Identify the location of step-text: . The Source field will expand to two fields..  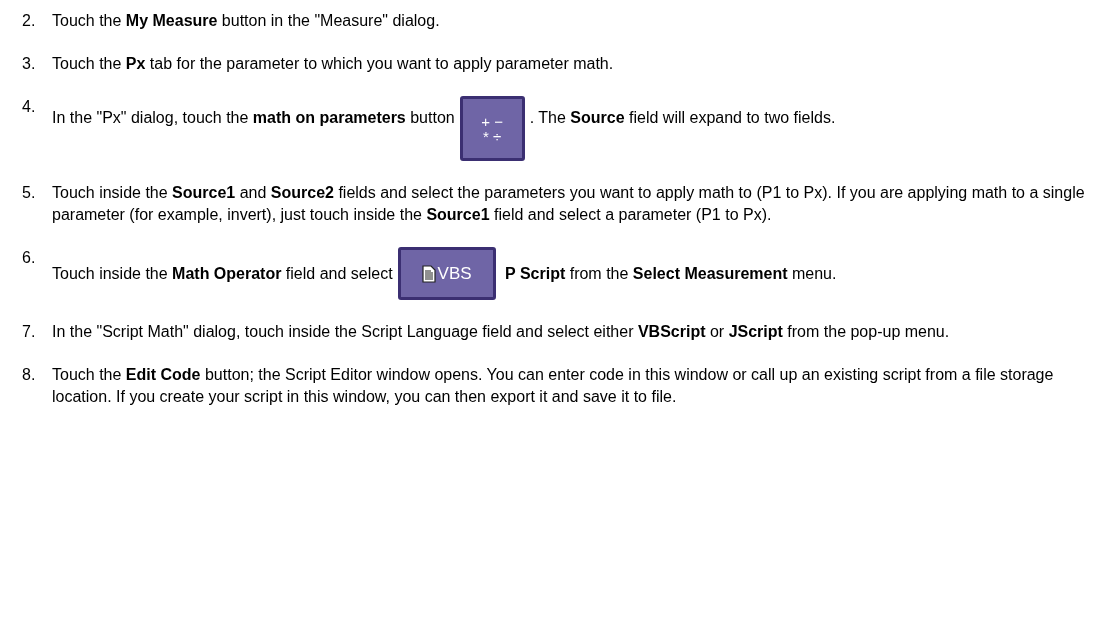
(682, 117).